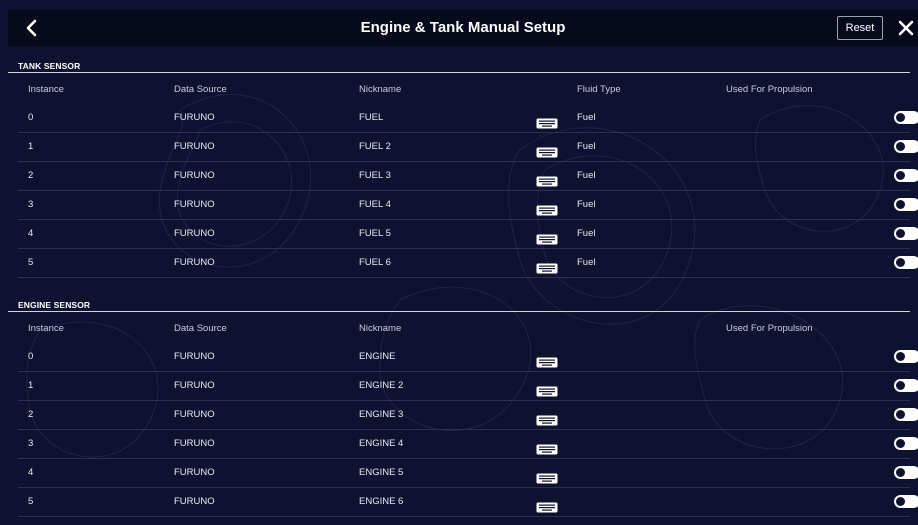 This screenshot has height=525, width=918. I want to click on table-row: 0 FURUNO ENGINE, so click(468, 357).